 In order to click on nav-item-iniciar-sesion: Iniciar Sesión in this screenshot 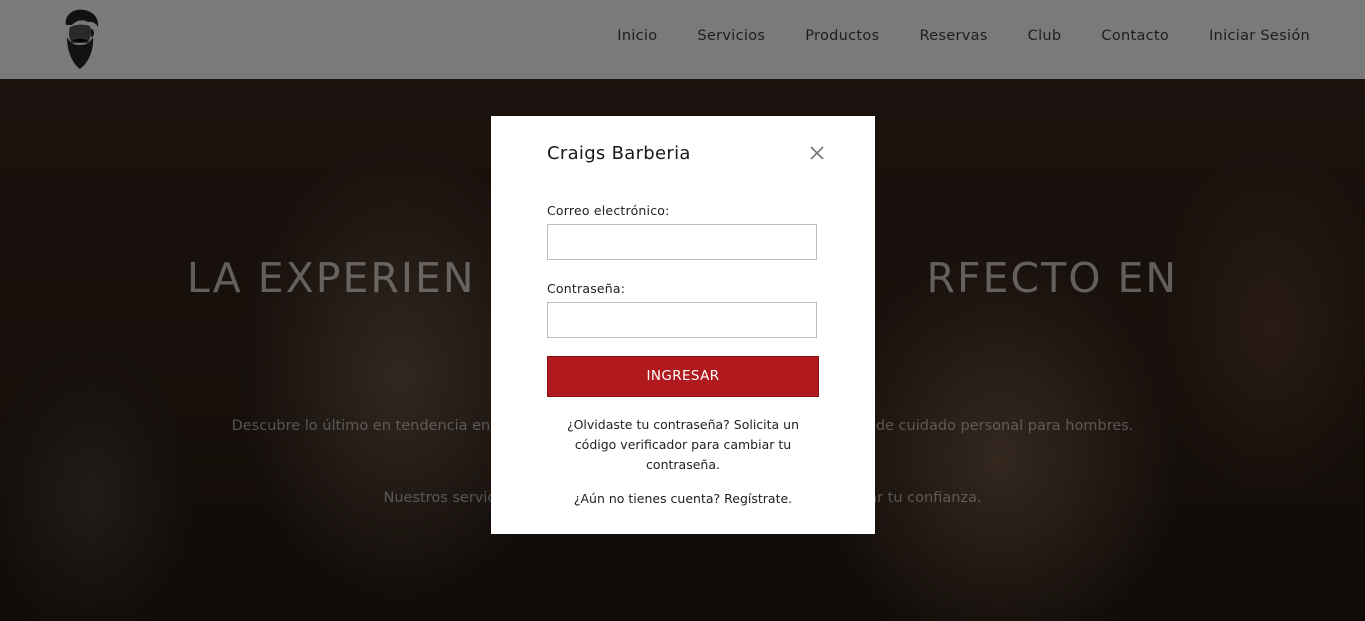, I will do `click(1259, 36)`.